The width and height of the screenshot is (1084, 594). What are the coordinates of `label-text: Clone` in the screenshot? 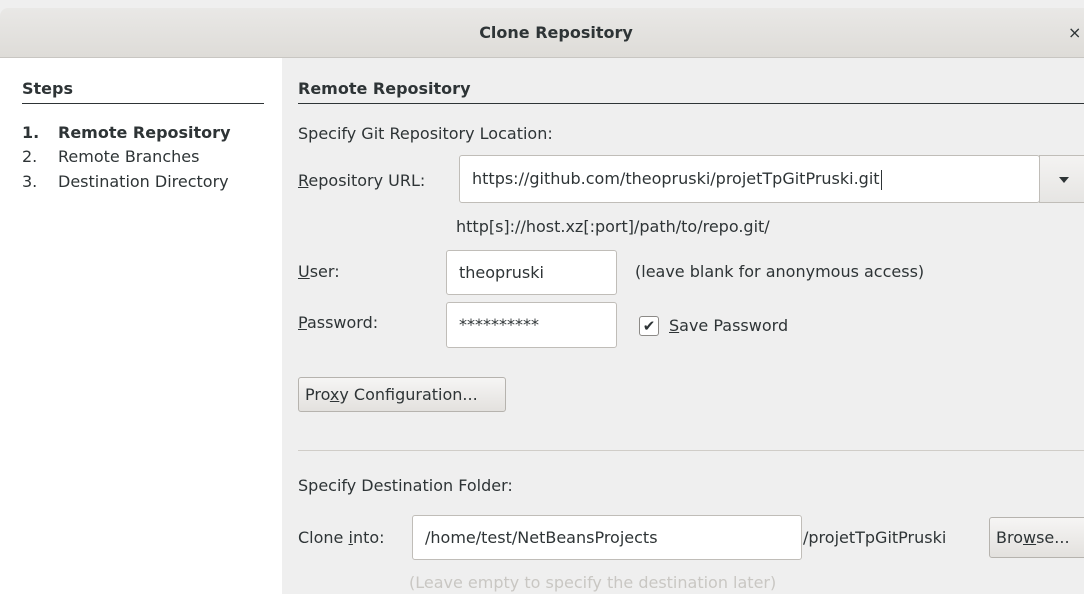 It's located at (323, 537).